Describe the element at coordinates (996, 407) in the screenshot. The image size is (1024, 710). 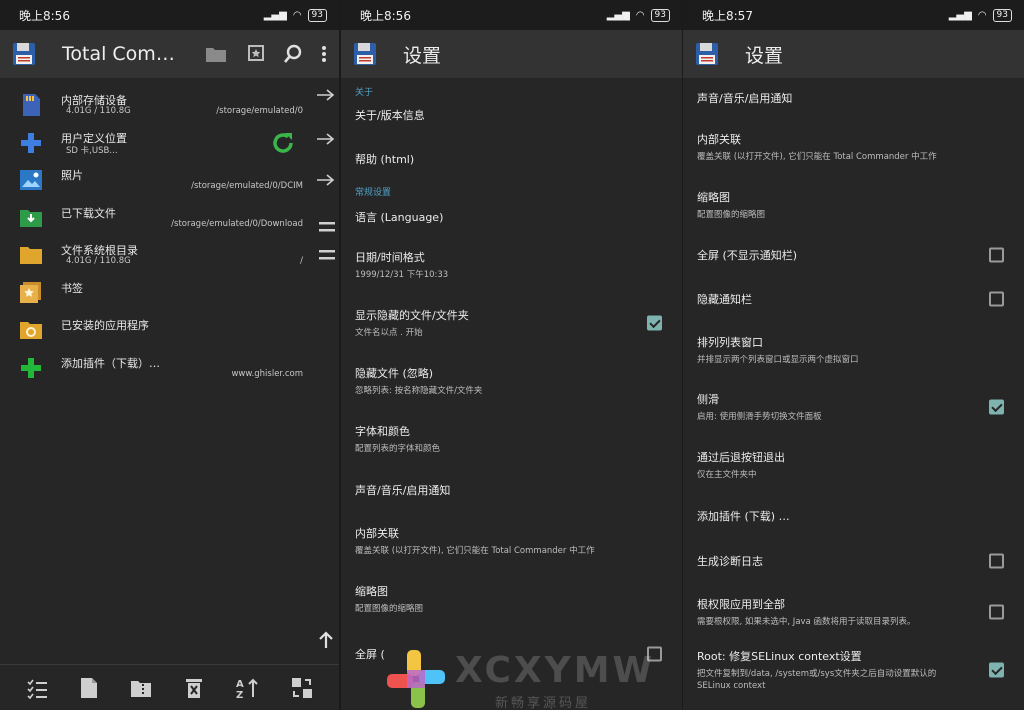
I see `swipe-checkbox` at that location.